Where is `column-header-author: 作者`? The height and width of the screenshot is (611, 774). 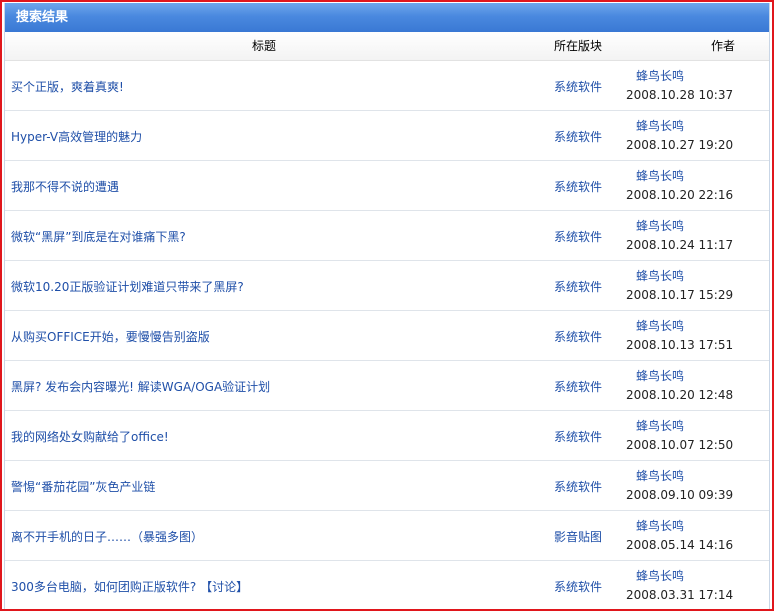
column-header-author: 作者 is located at coordinates (723, 46).